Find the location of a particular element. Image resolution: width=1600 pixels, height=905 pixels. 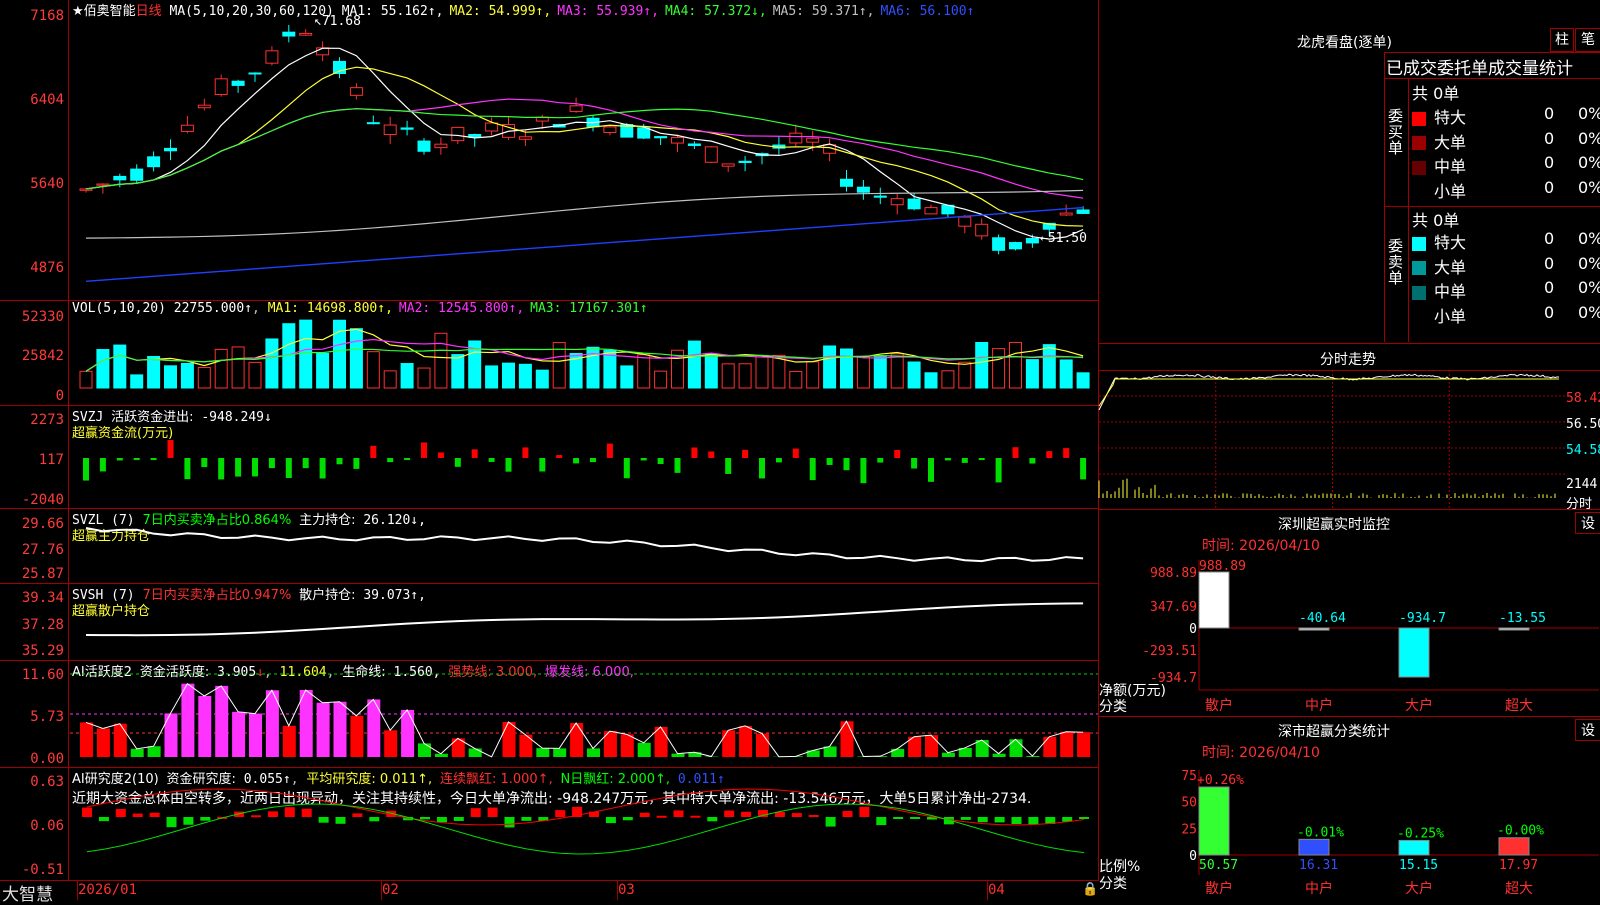

class-y-tick: 25 is located at coordinates (1189, 829).